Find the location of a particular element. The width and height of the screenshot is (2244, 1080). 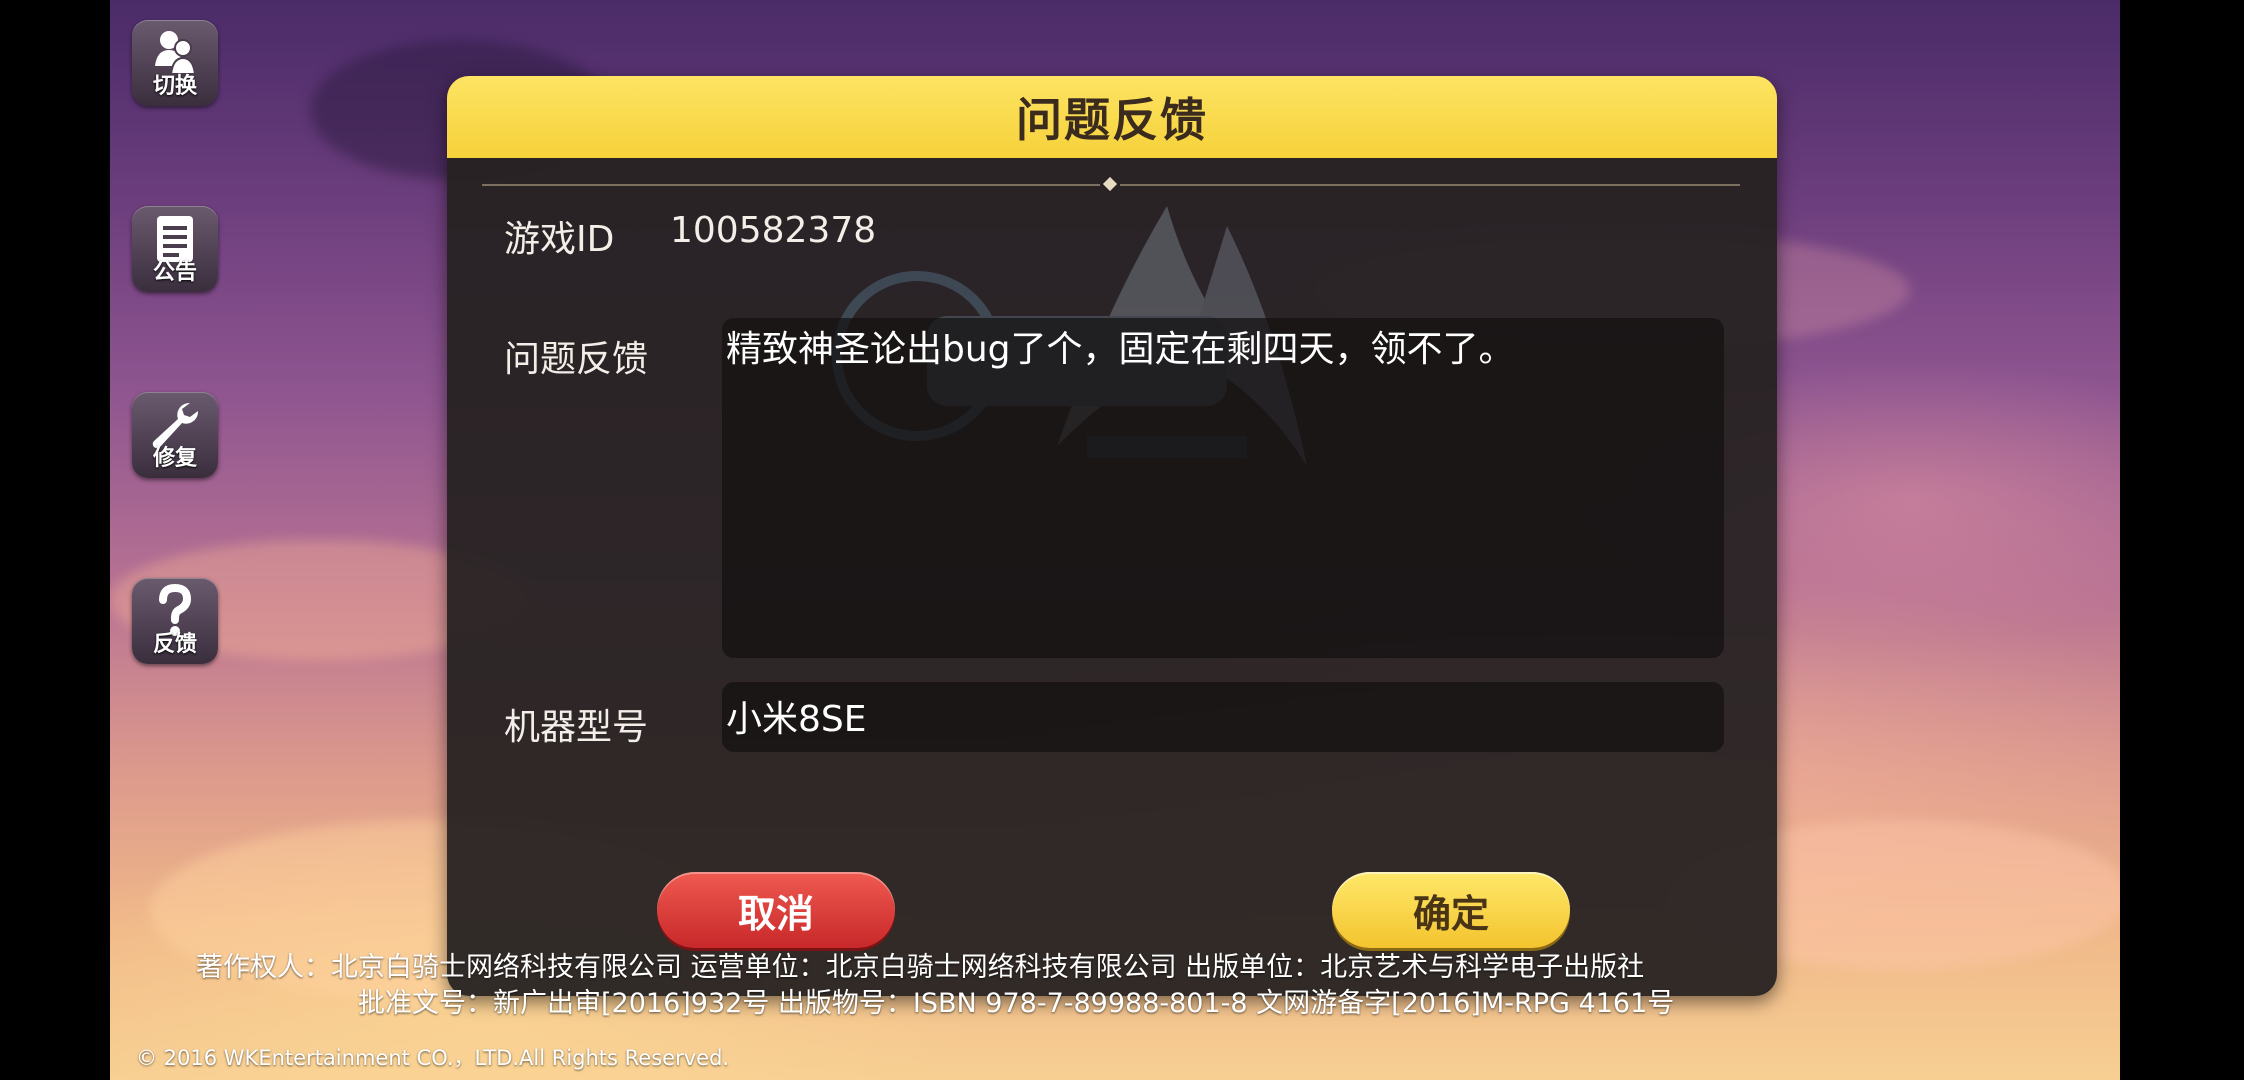

question-icon is located at coordinates (175, 611).